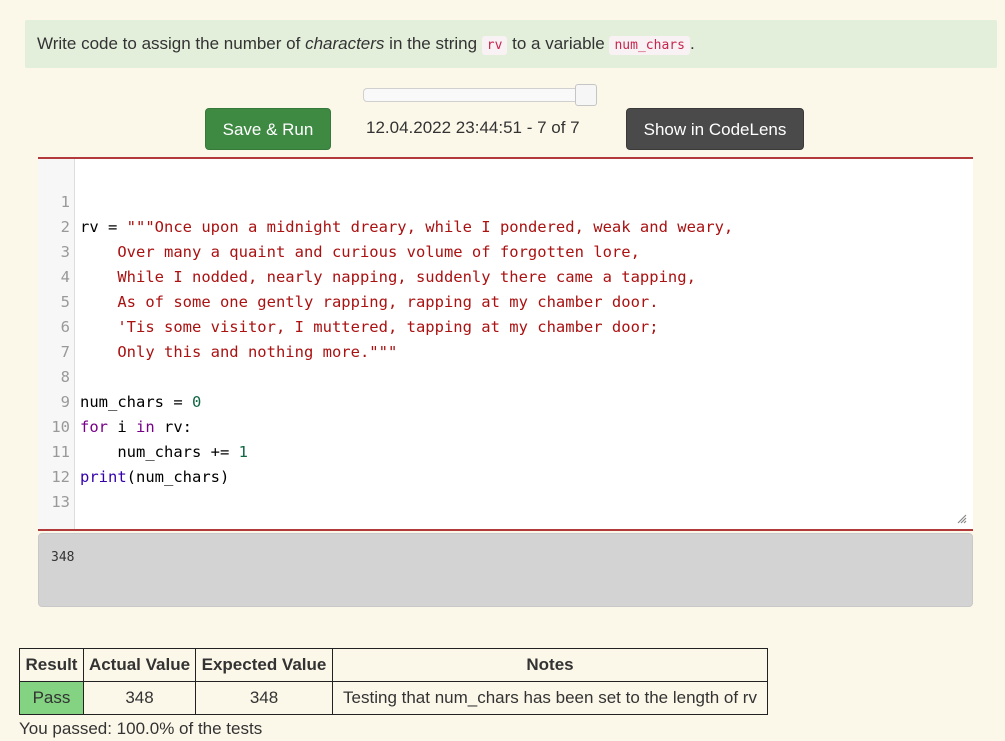 Image resolution: width=1005 pixels, height=741 pixels. What do you see at coordinates (196, 402) in the screenshot?
I see `number-token: 0` at bounding box center [196, 402].